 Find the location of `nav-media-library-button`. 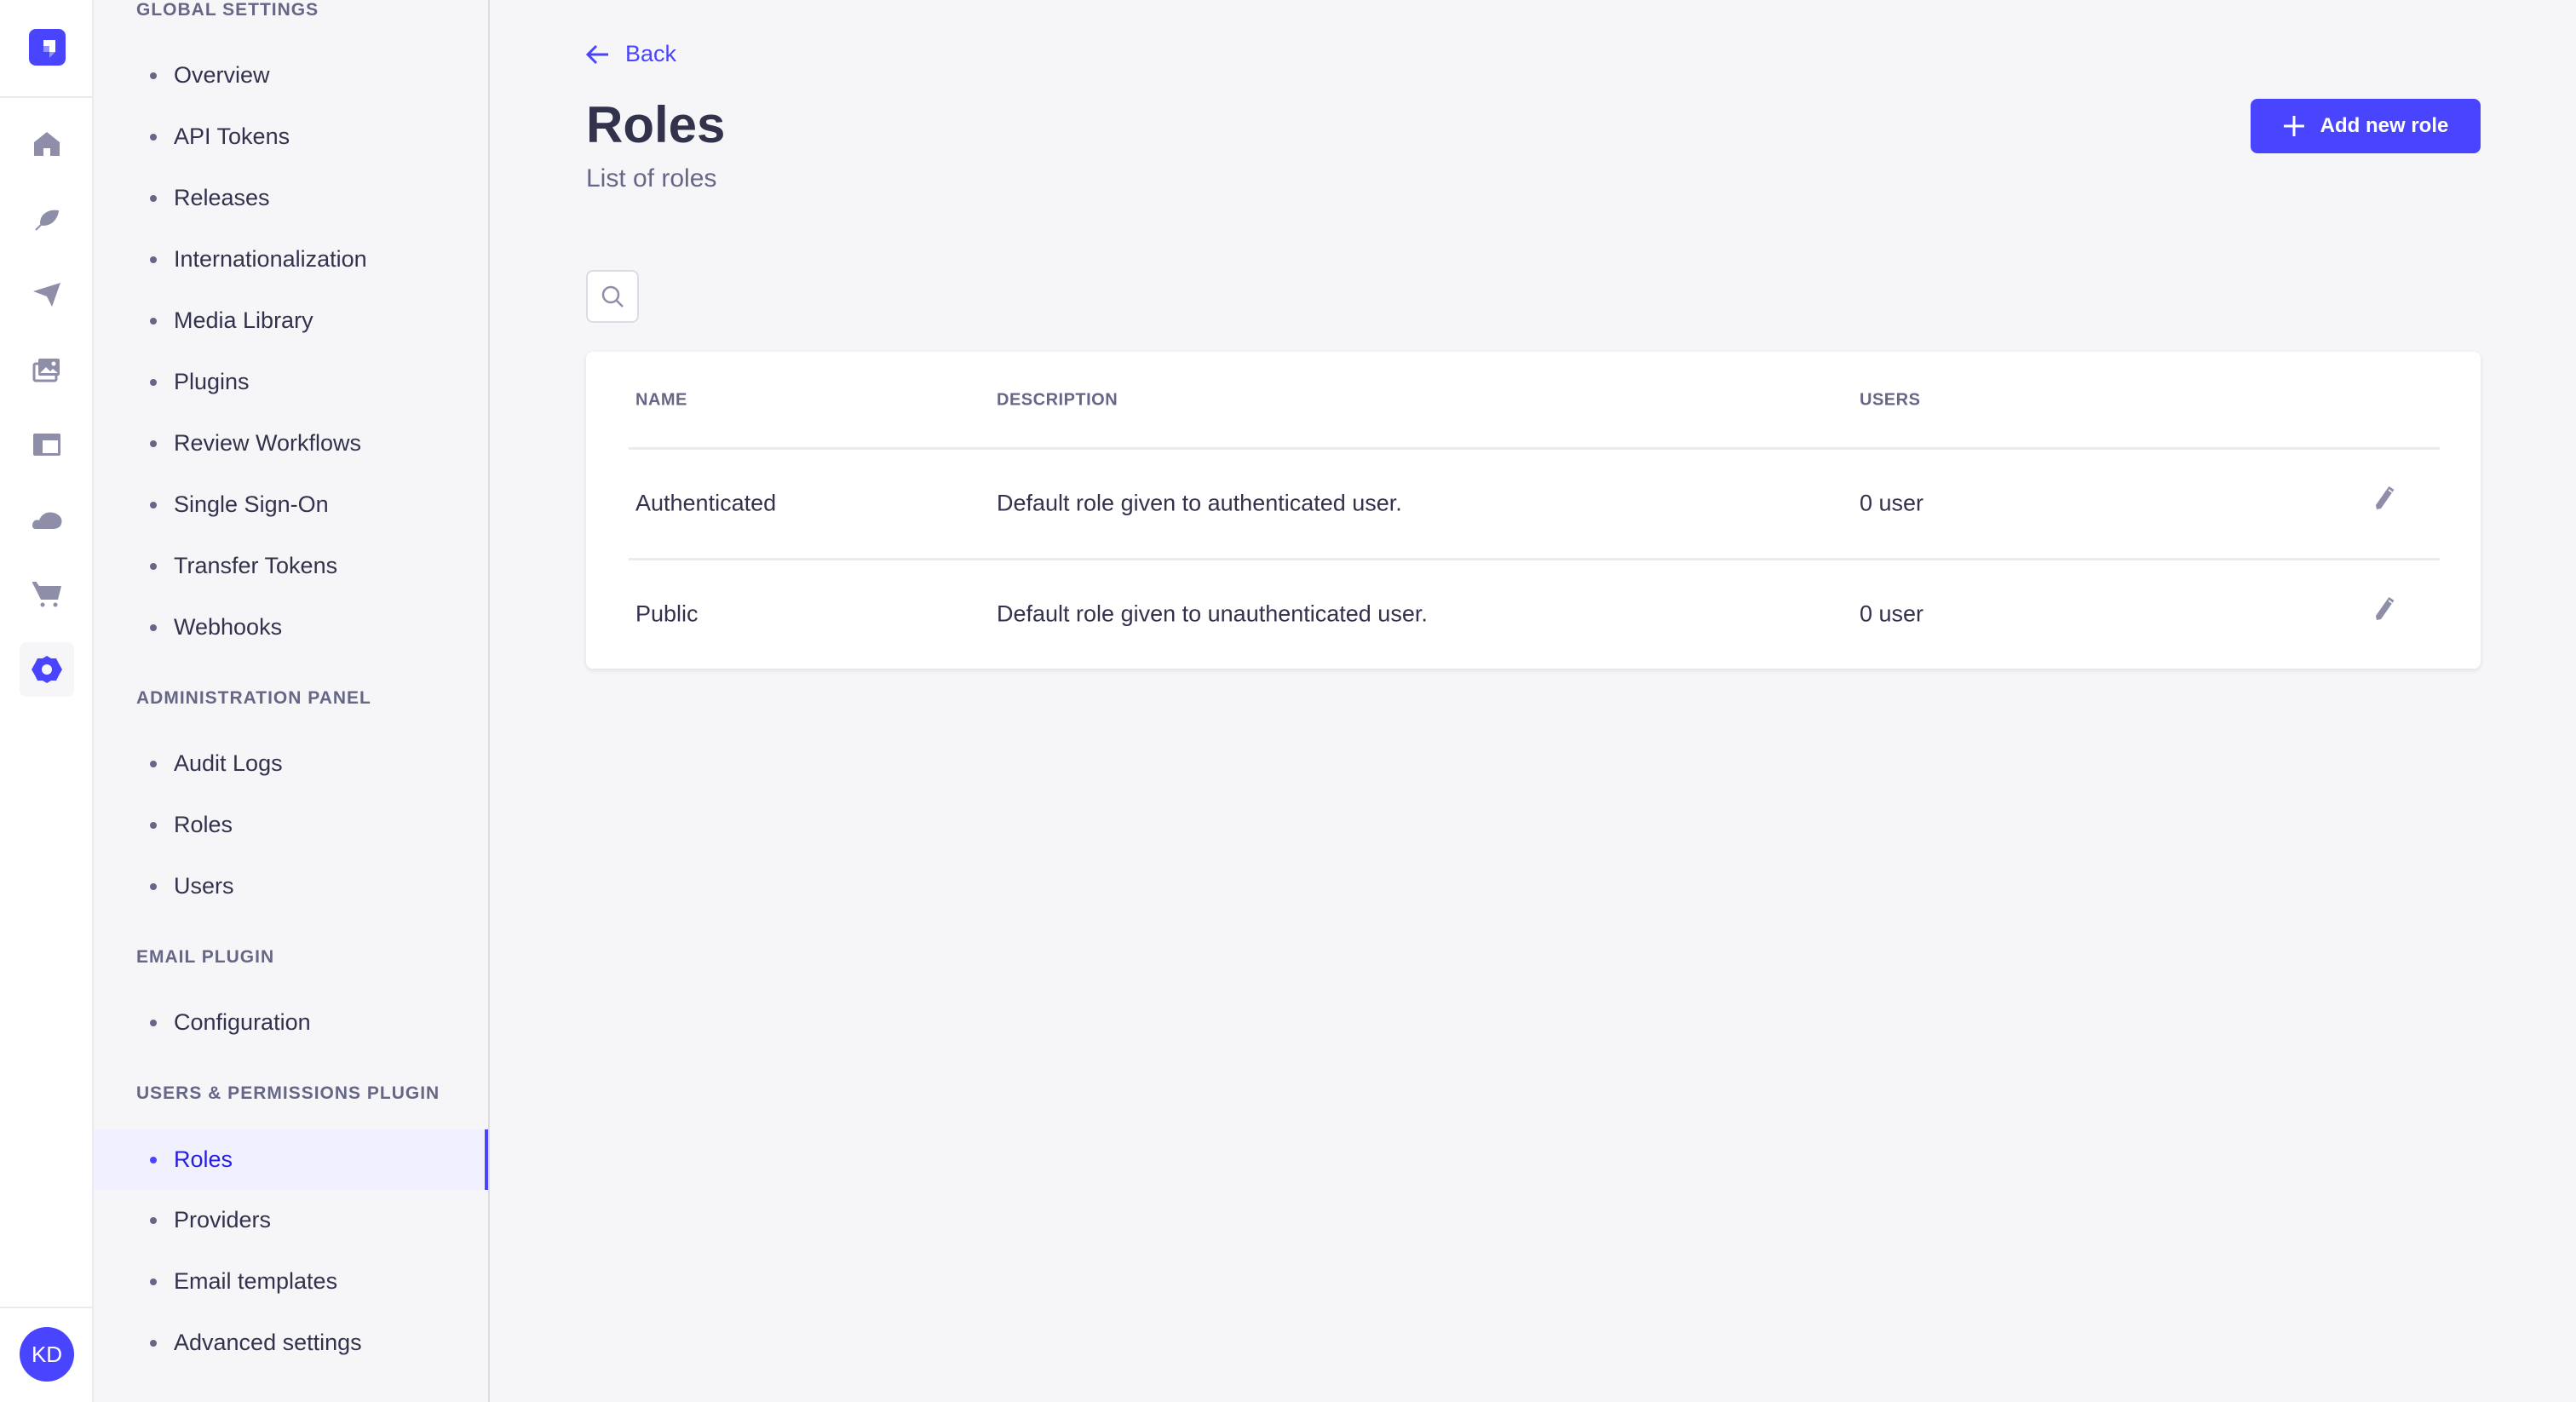

nav-media-library-button is located at coordinates (47, 369).